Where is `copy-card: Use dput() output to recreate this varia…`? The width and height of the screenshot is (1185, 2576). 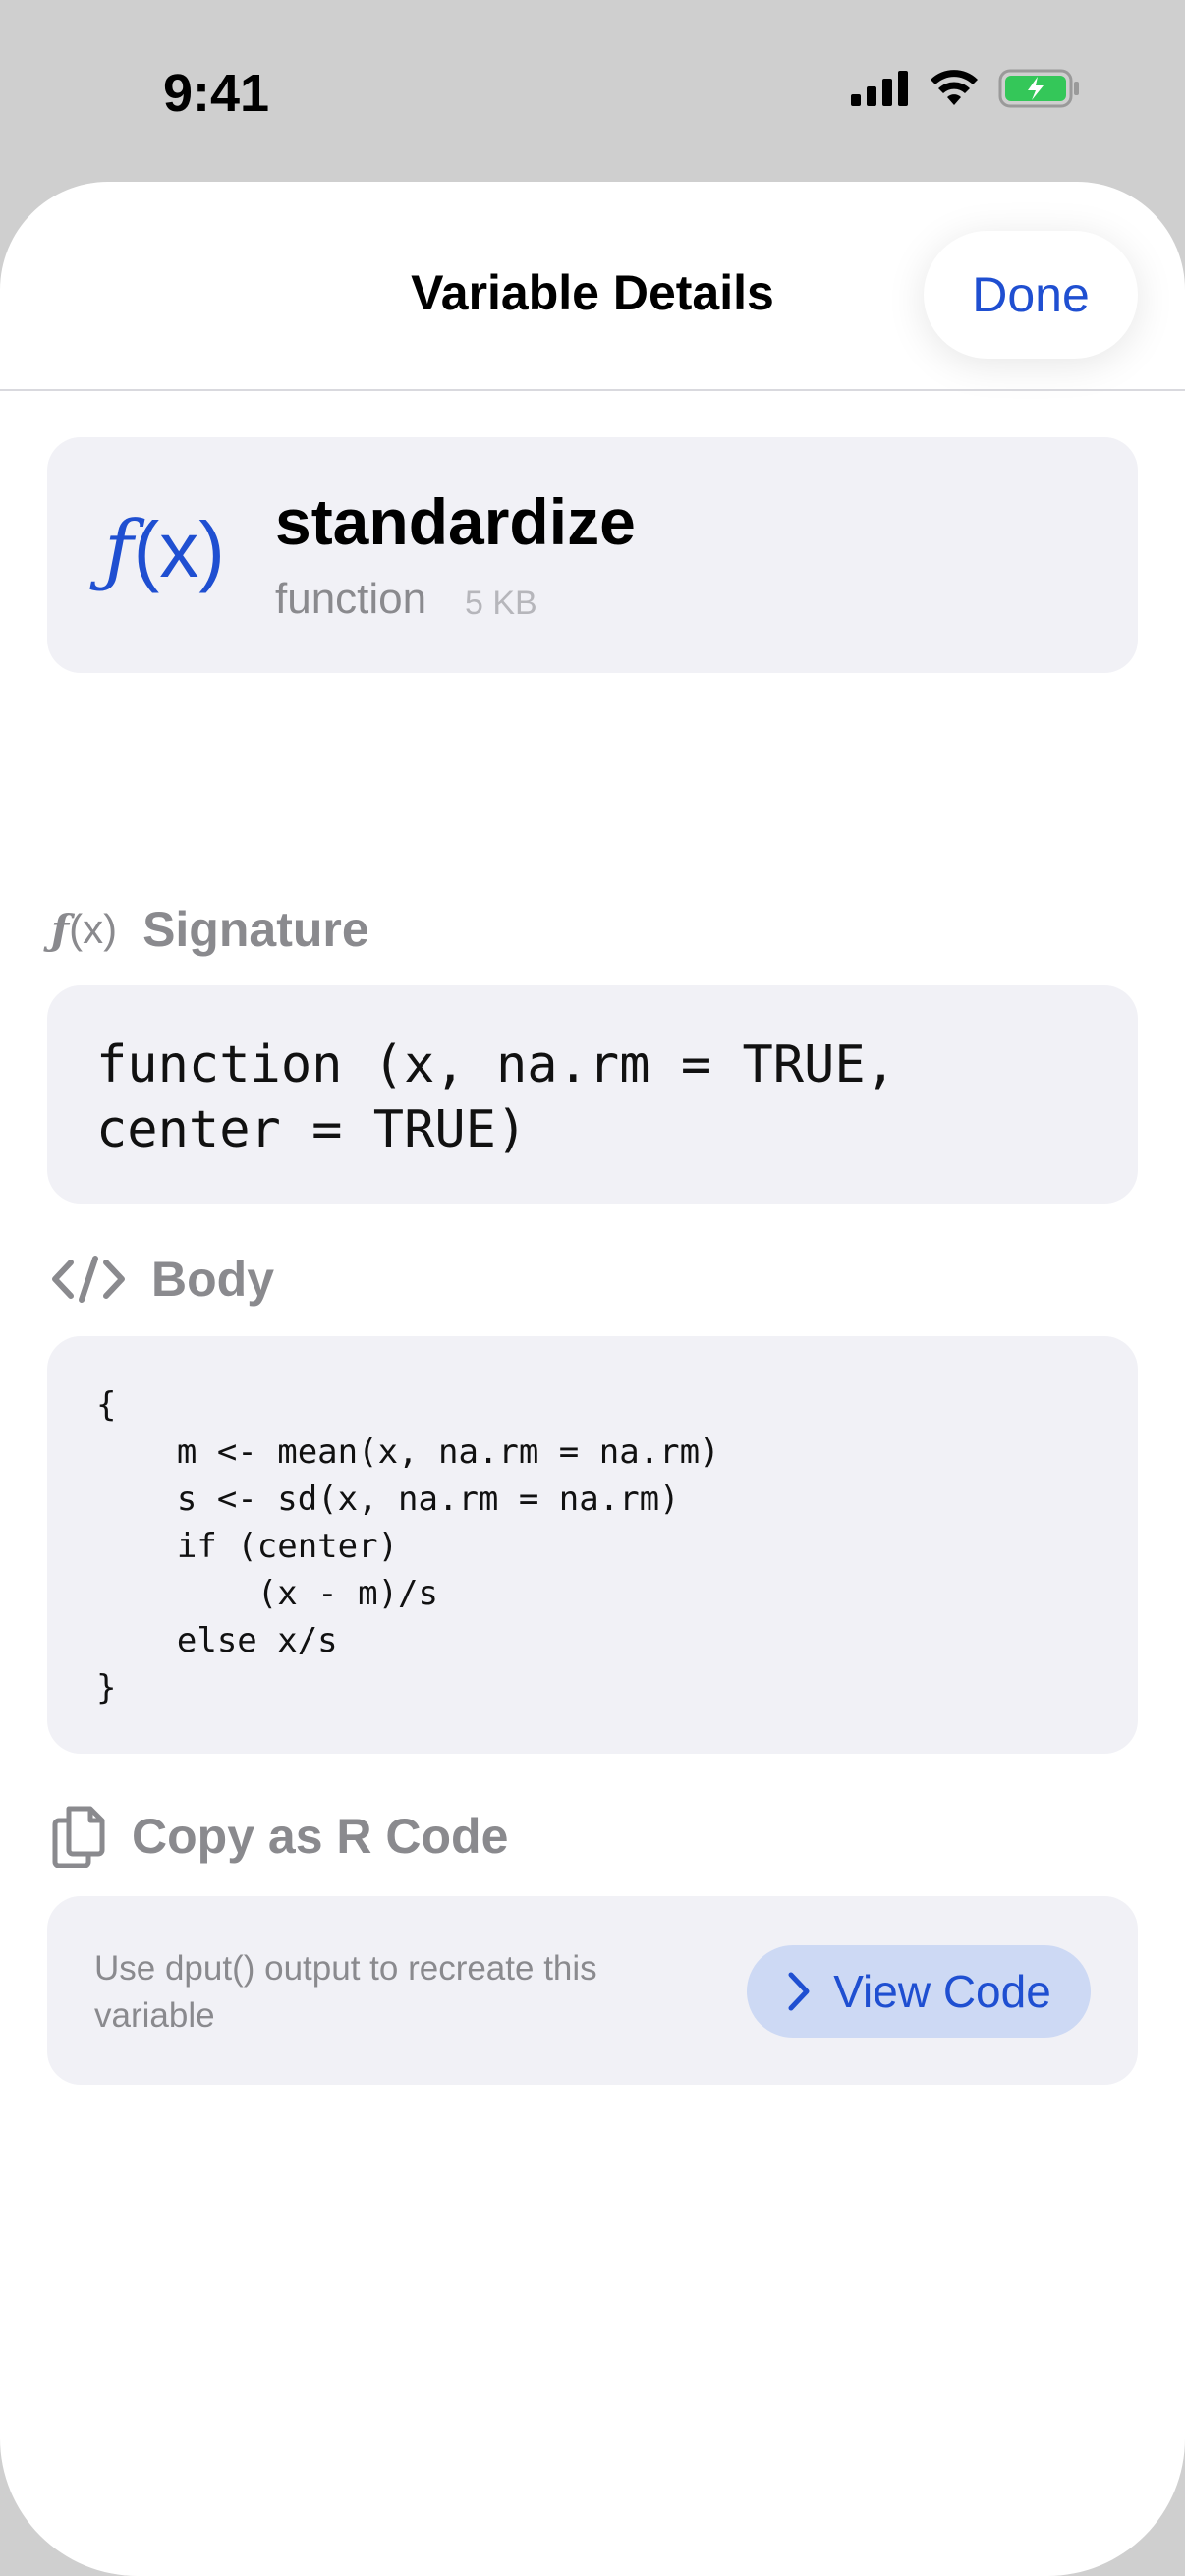 copy-card: Use dput() output to recreate this varia… is located at coordinates (592, 1990).